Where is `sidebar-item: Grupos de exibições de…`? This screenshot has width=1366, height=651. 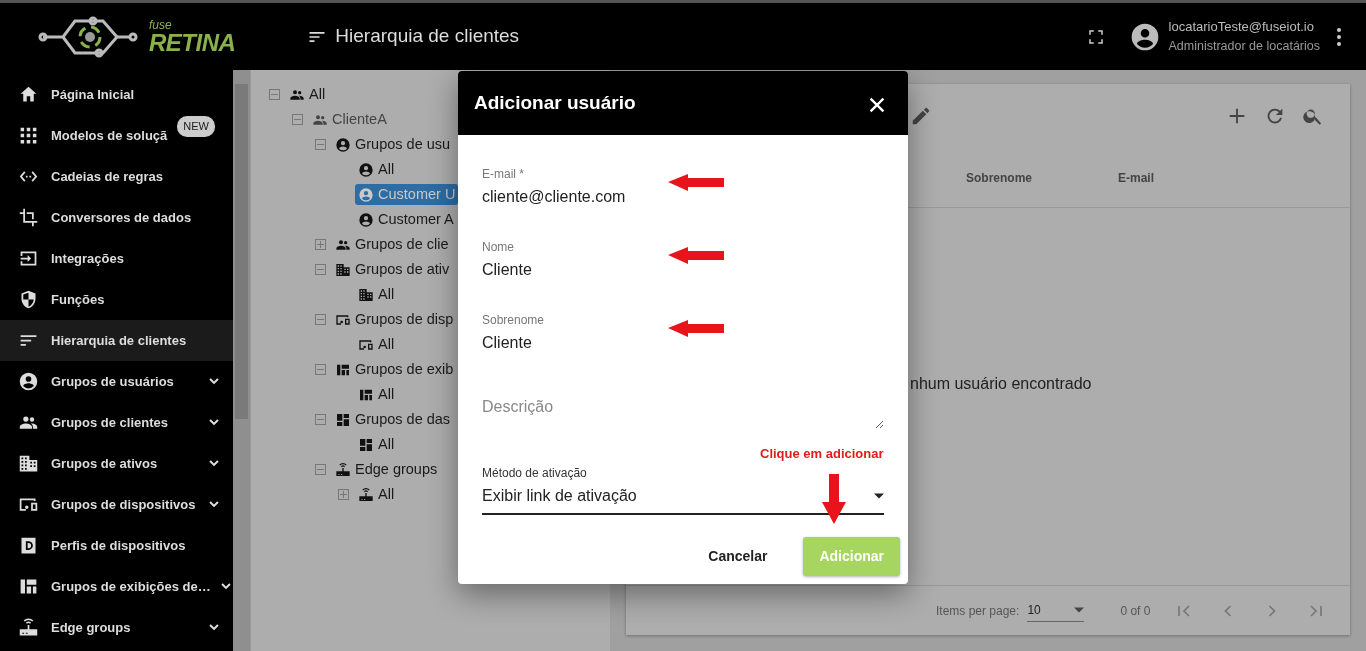
sidebar-item: Grupos de exibições de… is located at coordinates (116, 586).